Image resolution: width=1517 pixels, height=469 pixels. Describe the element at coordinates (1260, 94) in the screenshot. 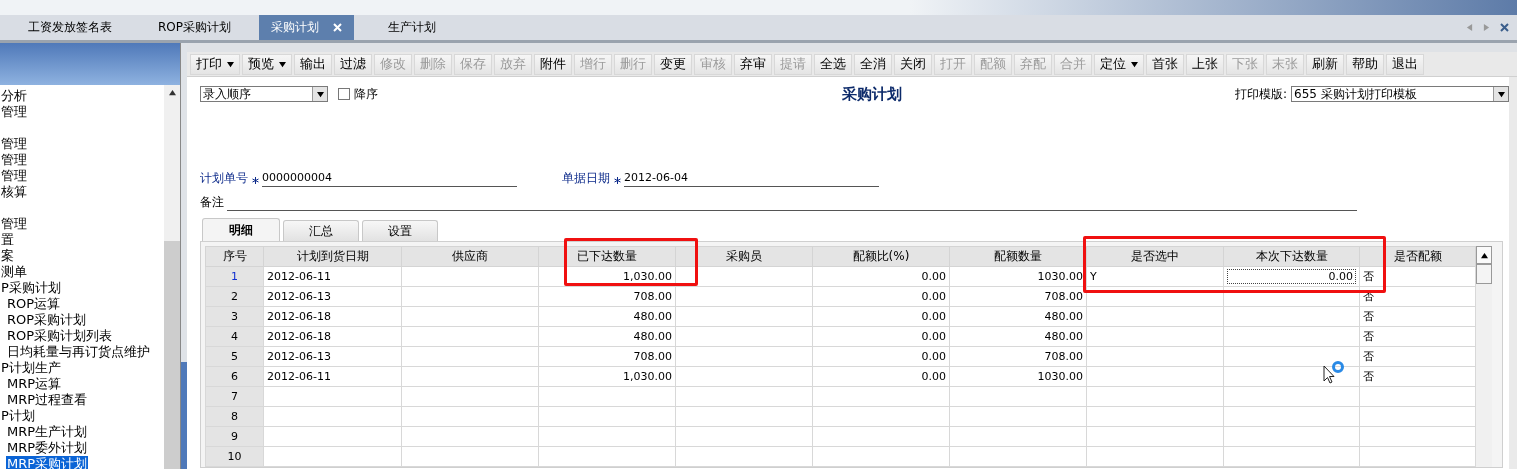

I see `print-template-label: 打印模版:` at that location.